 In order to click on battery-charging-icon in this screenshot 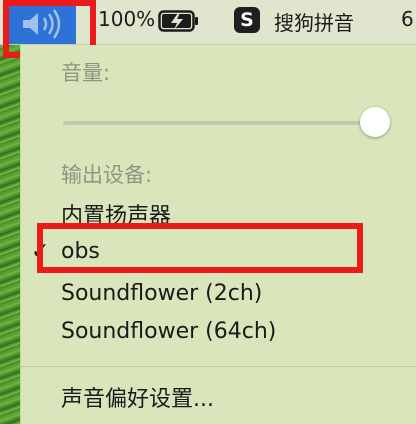, I will do `click(179, 21)`.